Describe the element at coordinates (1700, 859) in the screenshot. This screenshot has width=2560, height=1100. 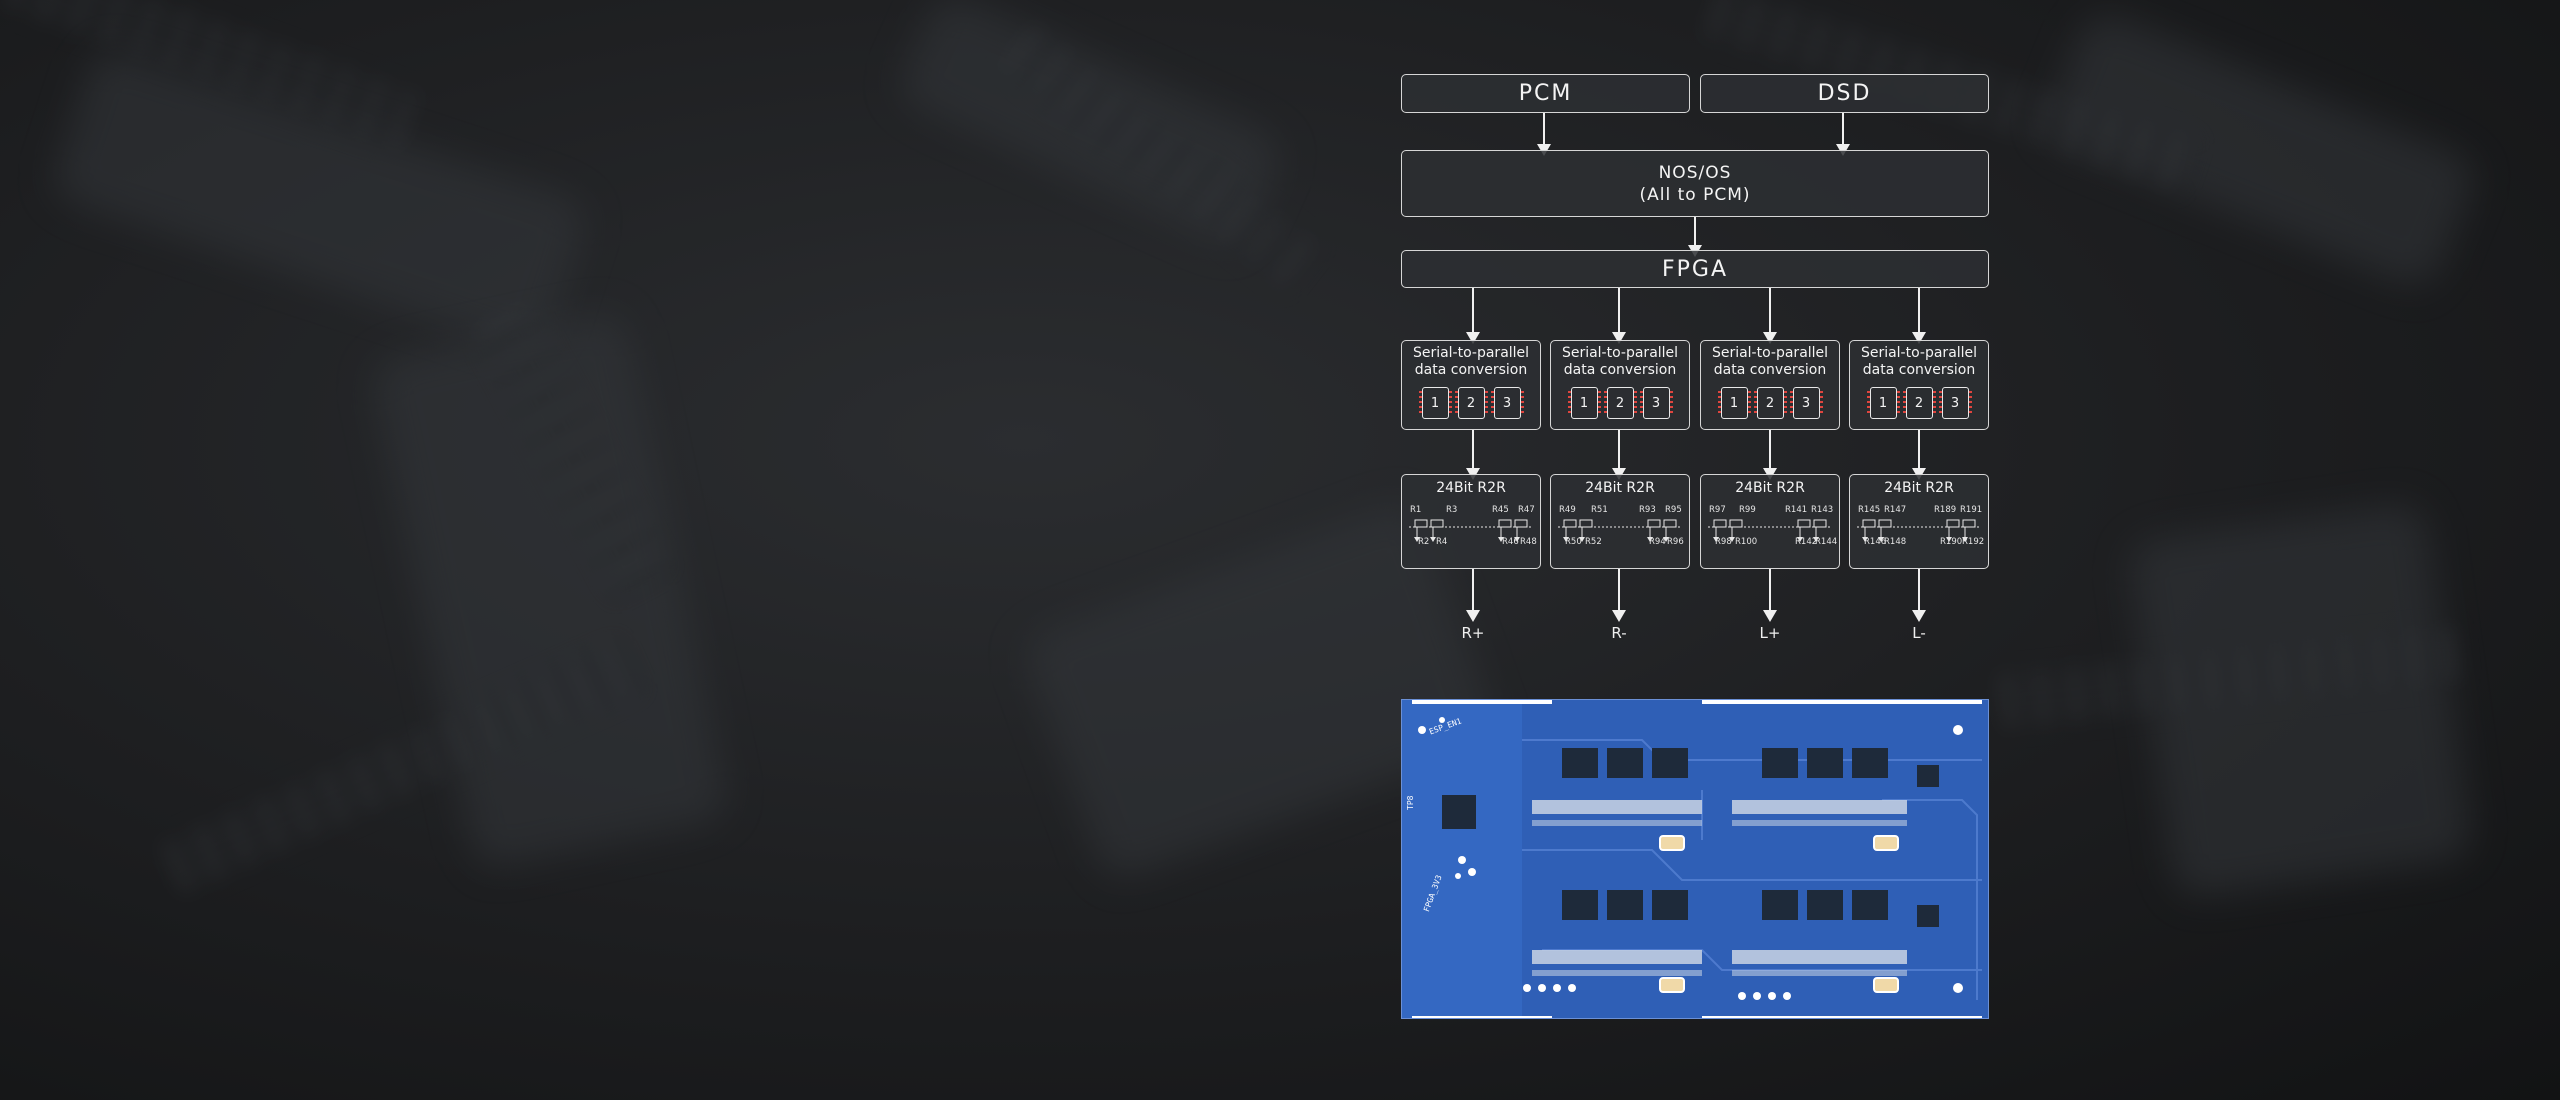
I see `pcb-artwork` at that location.